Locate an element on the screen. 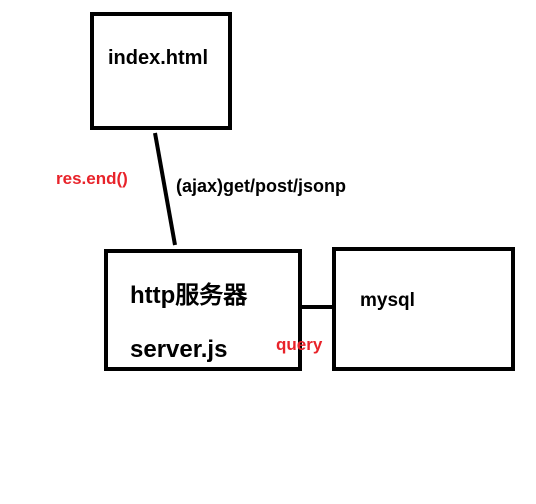 Image resolution: width=536 pixels, height=504 pixels. client-node is located at coordinates (161, 71).